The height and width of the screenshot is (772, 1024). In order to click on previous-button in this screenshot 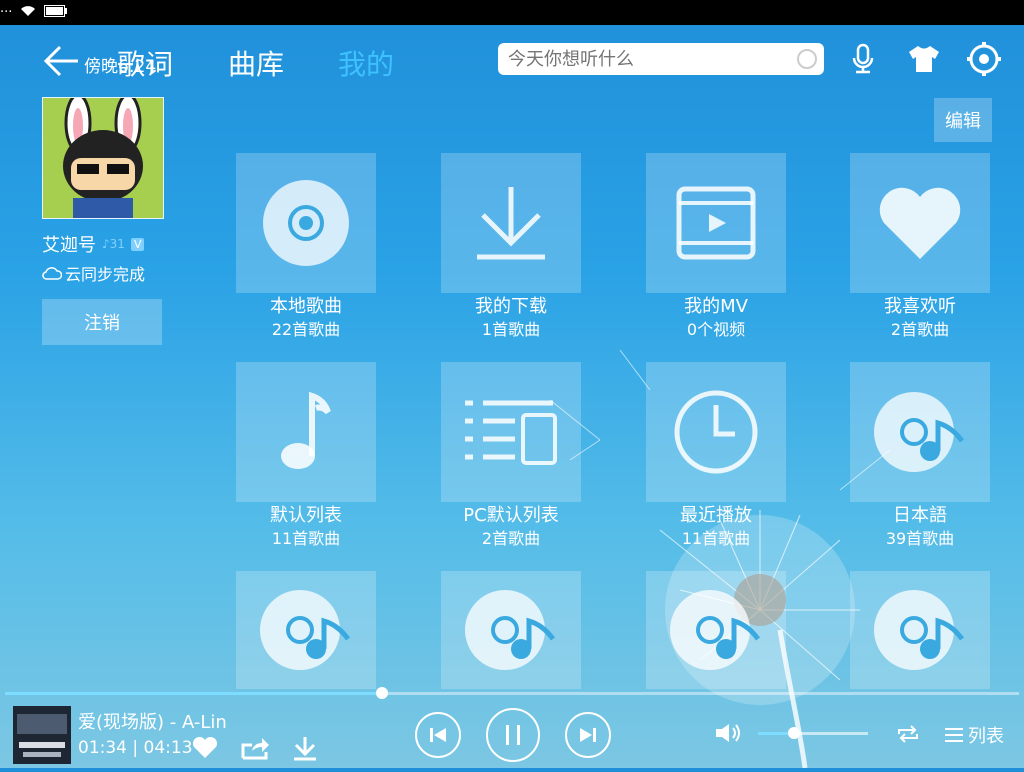, I will do `click(438, 735)`.